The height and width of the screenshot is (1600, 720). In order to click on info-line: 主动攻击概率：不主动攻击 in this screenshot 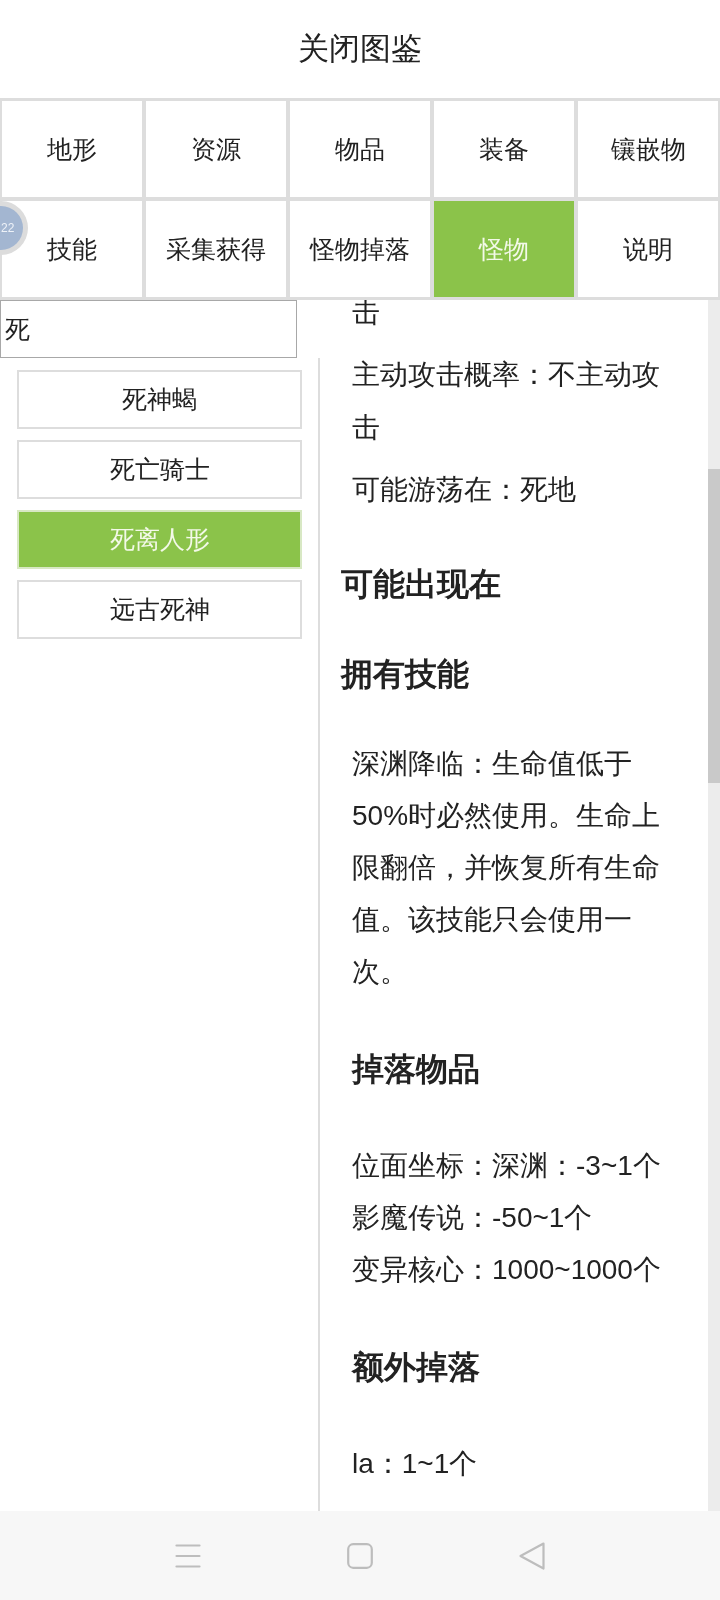, I will do `click(506, 401)`.